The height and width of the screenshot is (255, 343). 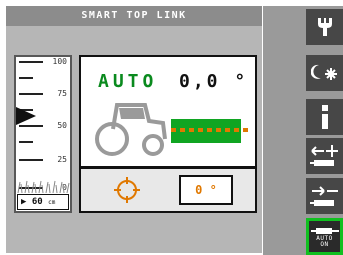 What do you see at coordinates (128, 81) in the screenshot?
I see `mode-label: AUTO` at bounding box center [128, 81].